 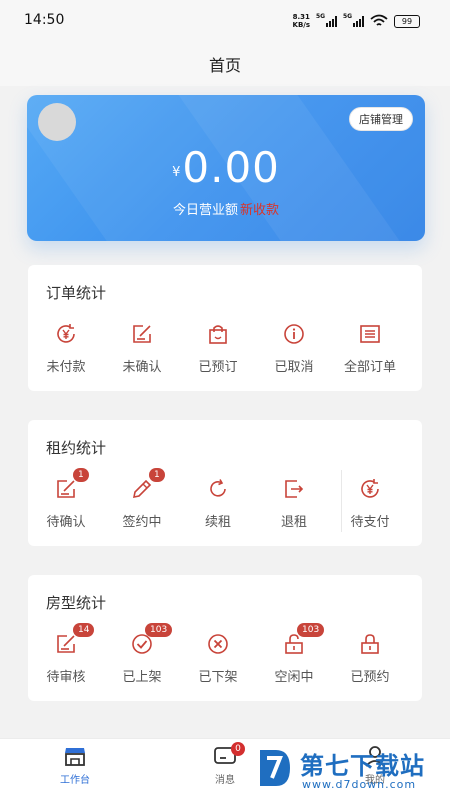 What do you see at coordinates (370, 661) in the screenshot?
I see `room-reserved: 已预约` at bounding box center [370, 661].